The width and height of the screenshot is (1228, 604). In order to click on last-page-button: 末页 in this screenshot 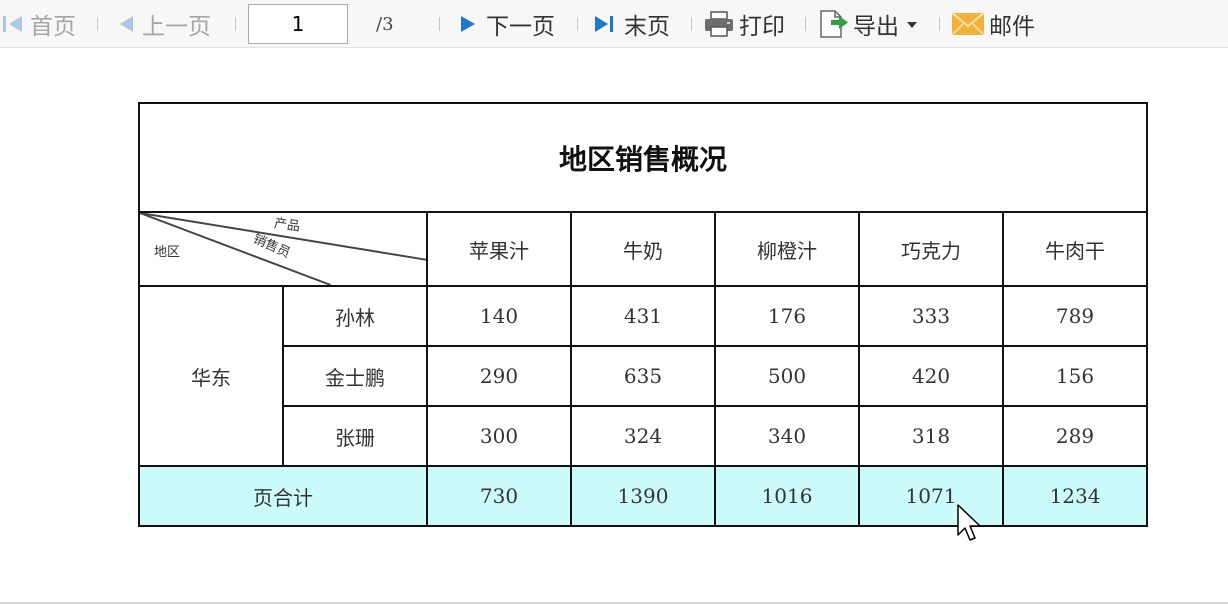, I will do `click(631, 24)`.